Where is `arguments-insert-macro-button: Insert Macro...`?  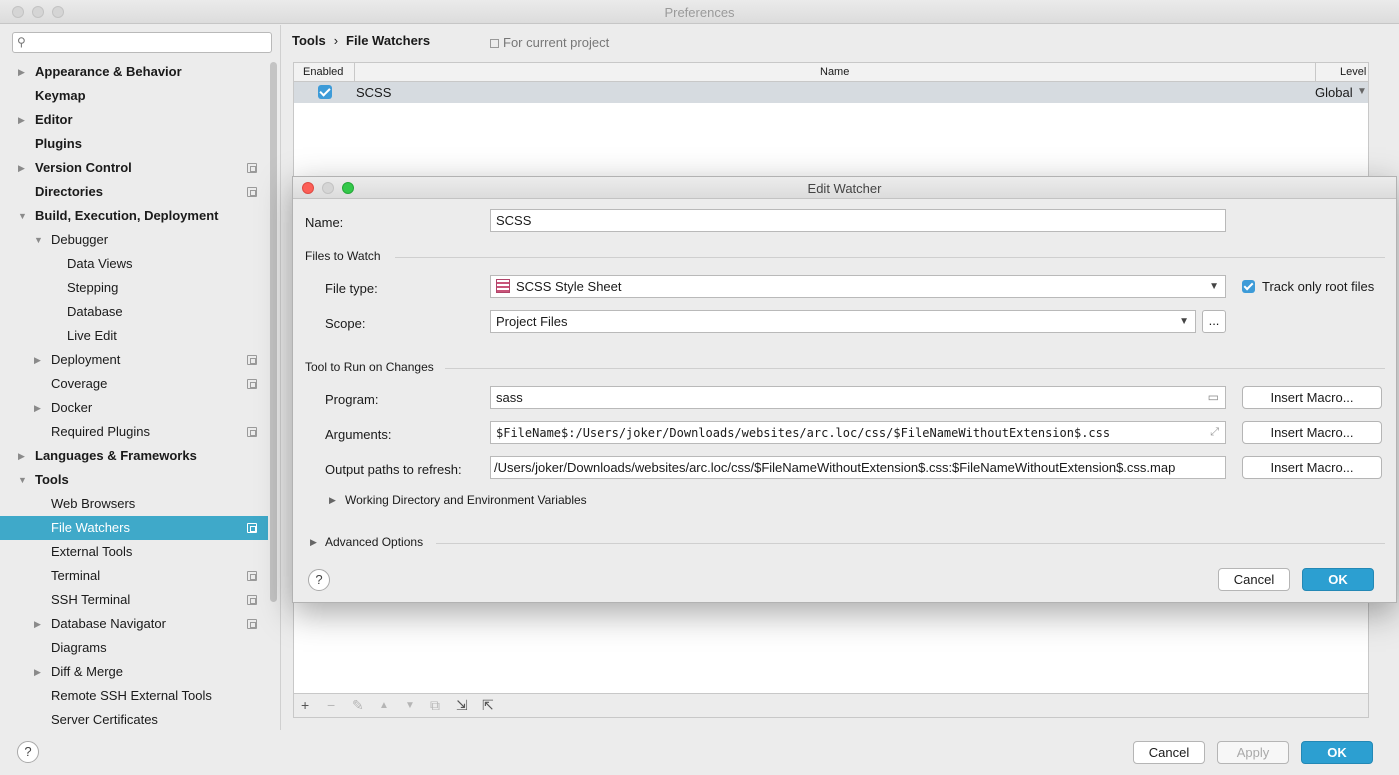
arguments-insert-macro-button: Insert Macro... is located at coordinates (1312, 432).